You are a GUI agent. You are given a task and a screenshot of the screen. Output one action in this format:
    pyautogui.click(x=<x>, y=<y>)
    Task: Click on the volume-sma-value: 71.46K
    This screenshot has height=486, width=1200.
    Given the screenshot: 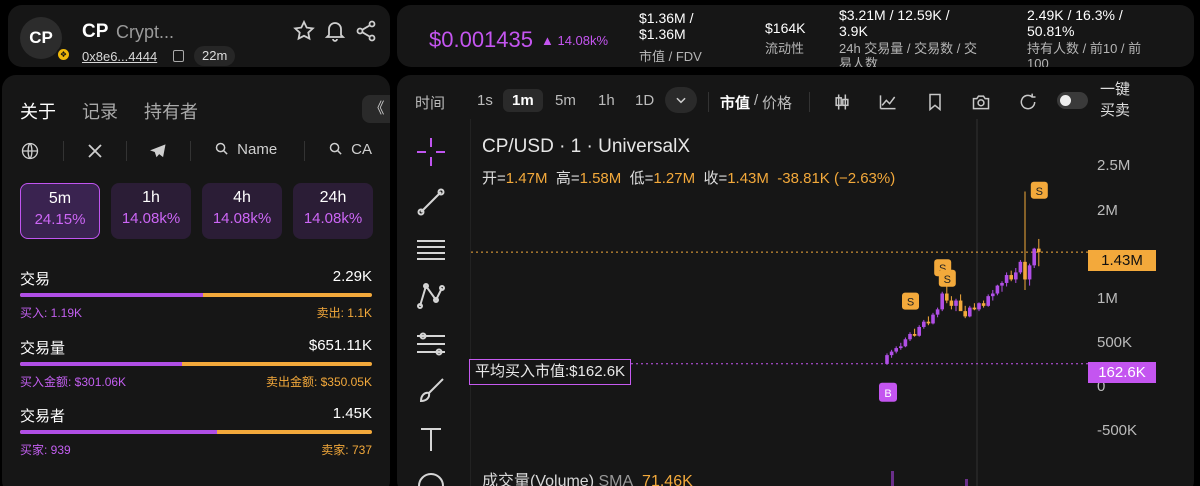 What is the action you would take?
    pyautogui.click(x=667, y=479)
    